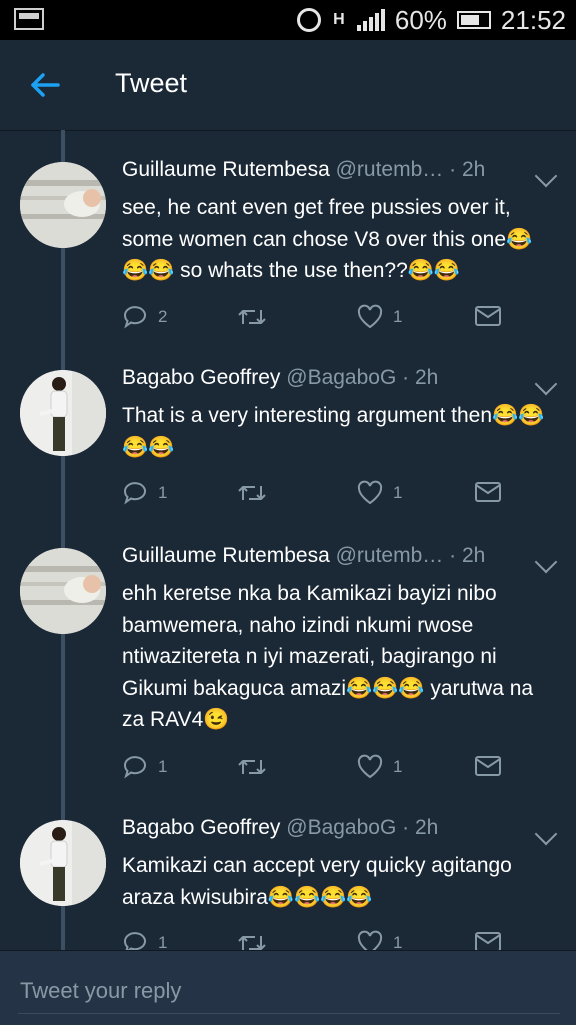 This screenshot has width=576, height=1025. What do you see at coordinates (288, 85) in the screenshot?
I see `app-bar: Tweet` at bounding box center [288, 85].